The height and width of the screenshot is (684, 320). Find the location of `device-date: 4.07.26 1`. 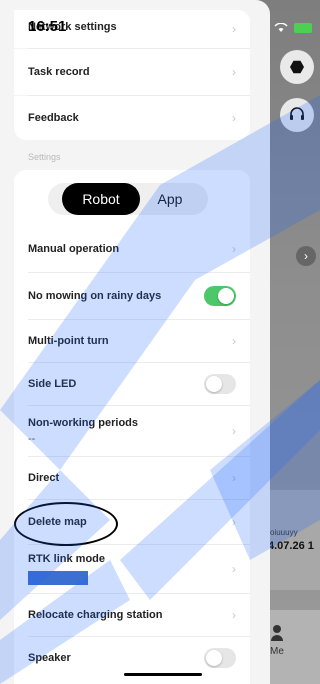

device-date: 4.07.26 1 is located at coordinates (291, 546).